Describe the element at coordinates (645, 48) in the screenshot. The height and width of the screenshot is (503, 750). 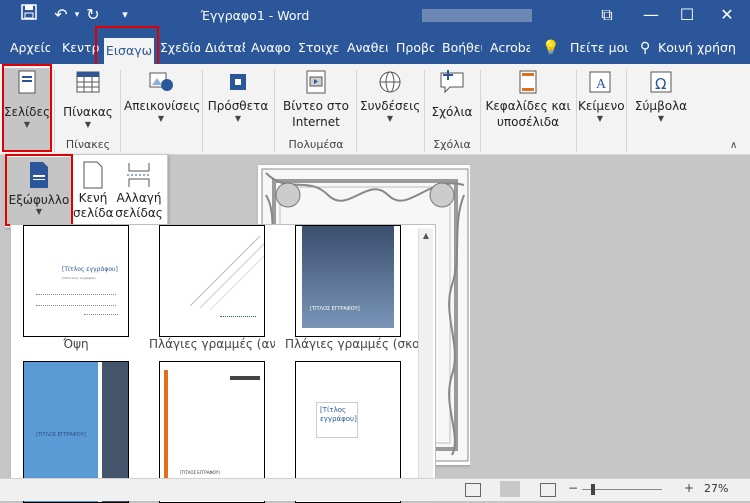
I see `user-icon: ⚲` at that location.